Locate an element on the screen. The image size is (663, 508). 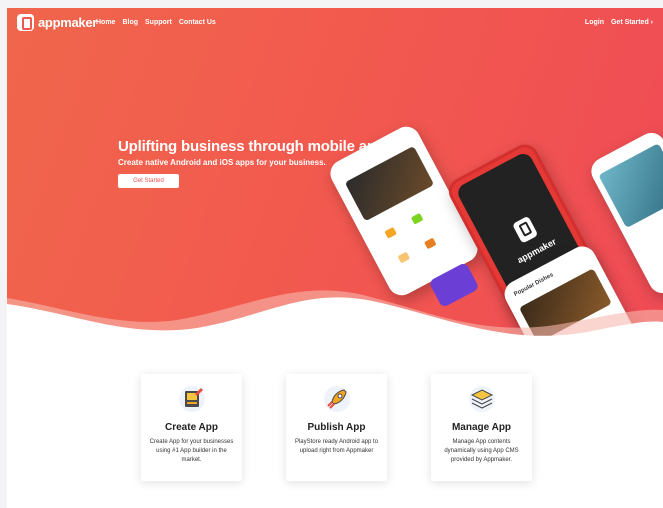
nav-link-support: Support is located at coordinates (158, 22).